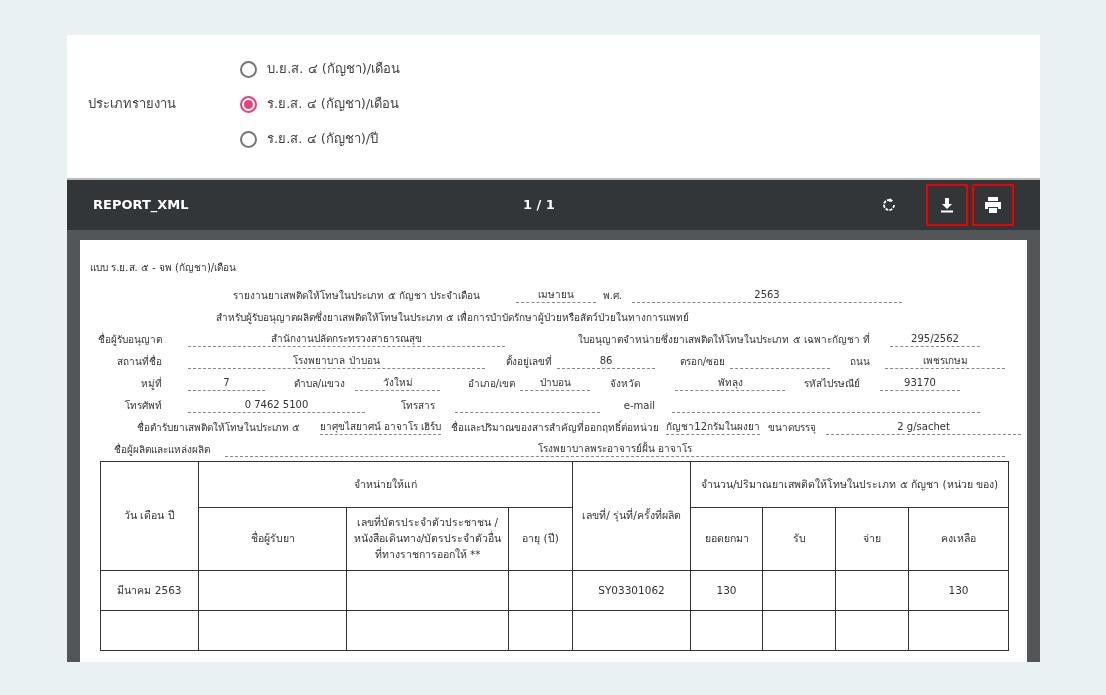  What do you see at coordinates (849, 484) in the screenshot?
I see `column-header: จำนวน/ปริมาณยาเสพติดให้โทษในประเภท ๕ กัญชา (หน่วย ของ)` at bounding box center [849, 484].